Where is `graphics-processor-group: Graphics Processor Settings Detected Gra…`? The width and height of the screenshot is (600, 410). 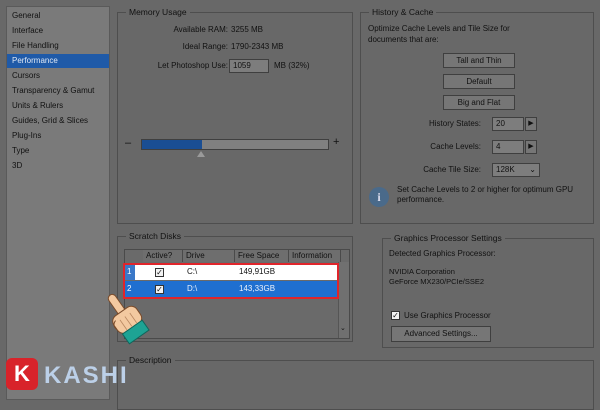 graphics-processor-group: Graphics Processor Settings Detected Gra… is located at coordinates (488, 290).